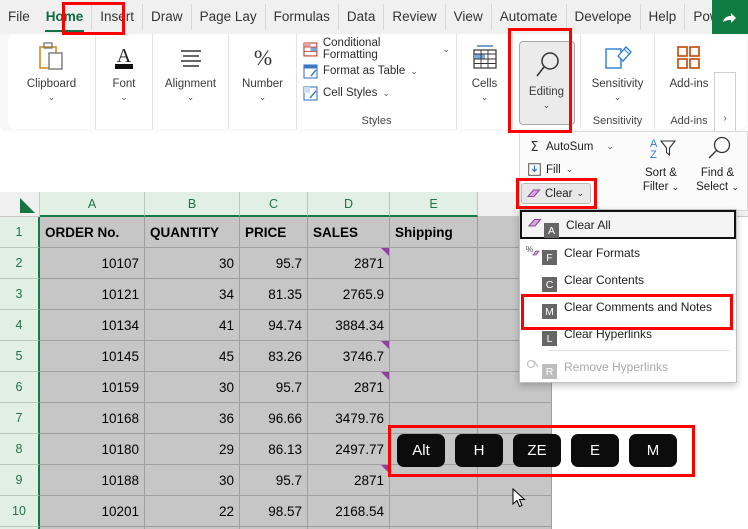  What do you see at coordinates (302, 17) in the screenshot?
I see `tab-formulas: Formulas` at bounding box center [302, 17].